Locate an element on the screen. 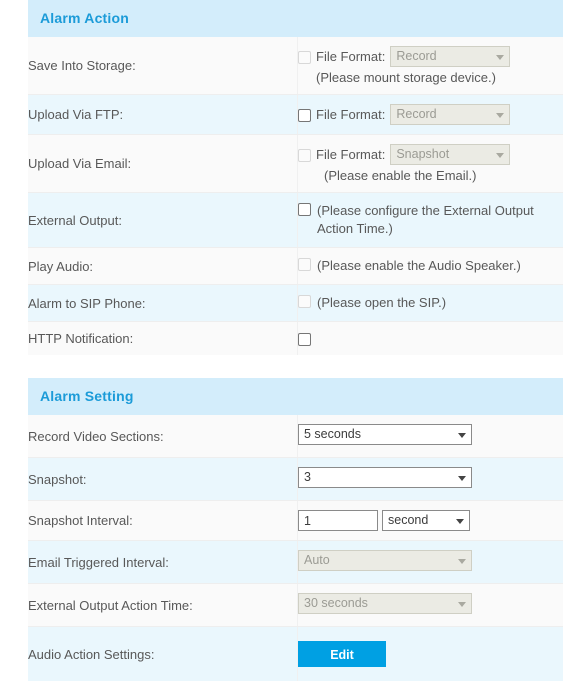 The height and width of the screenshot is (681, 575). select-value: 3 is located at coordinates (307, 477).